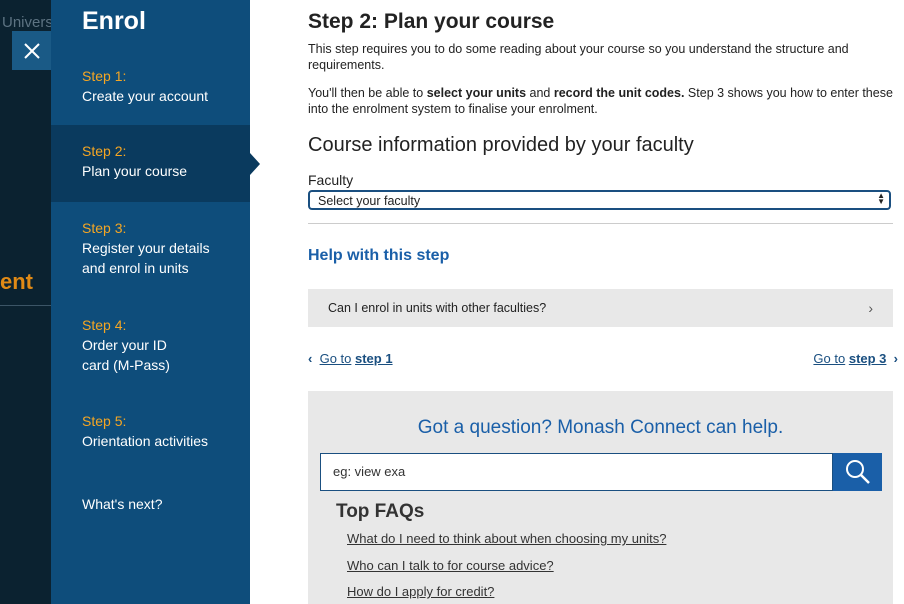  I want to click on step-label: Order your ID card (M-Pass), so click(126, 355).